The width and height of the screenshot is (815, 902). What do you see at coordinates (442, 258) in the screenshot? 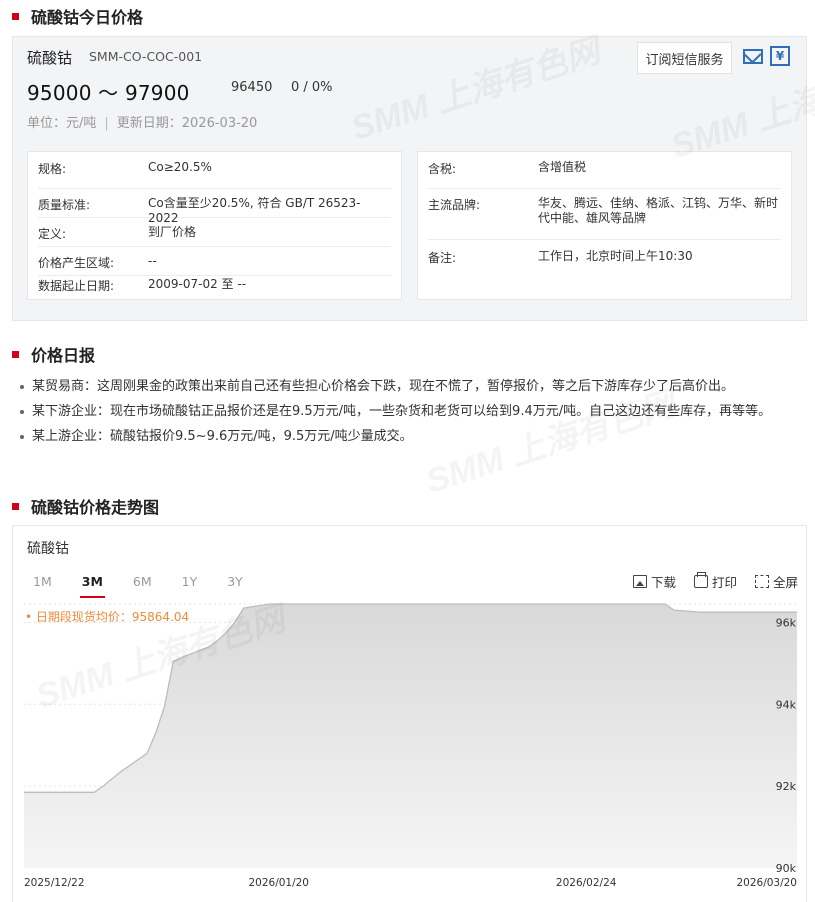
I see `spec-label: 备注:` at bounding box center [442, 258].